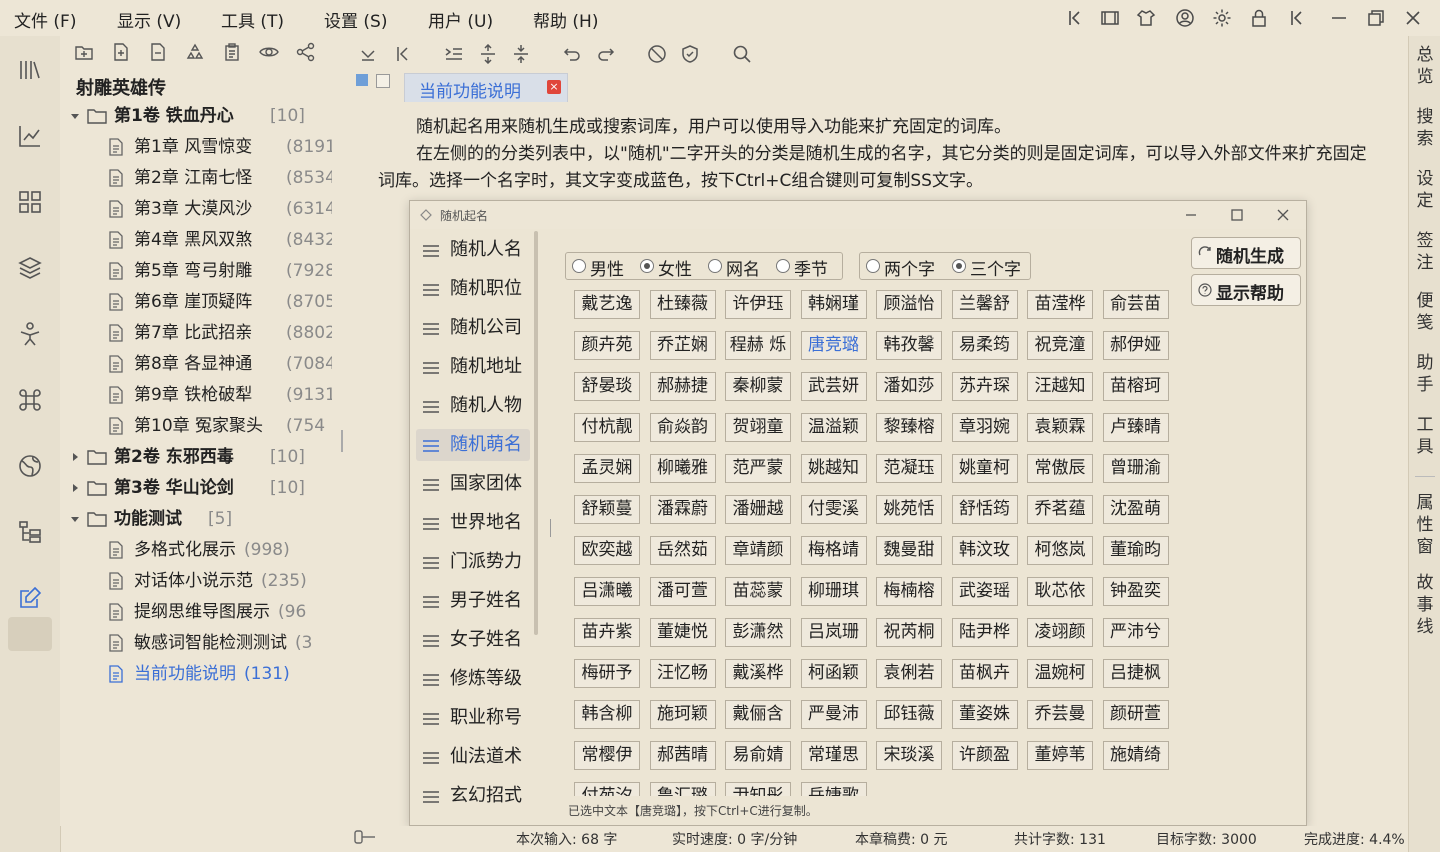 This screenshot has width=1440, height=852. Describe the element at coordinates (196, 271) in the screenshot. I see `tree-chapter: 第5章 弯弓射雕 (7928` at that location.